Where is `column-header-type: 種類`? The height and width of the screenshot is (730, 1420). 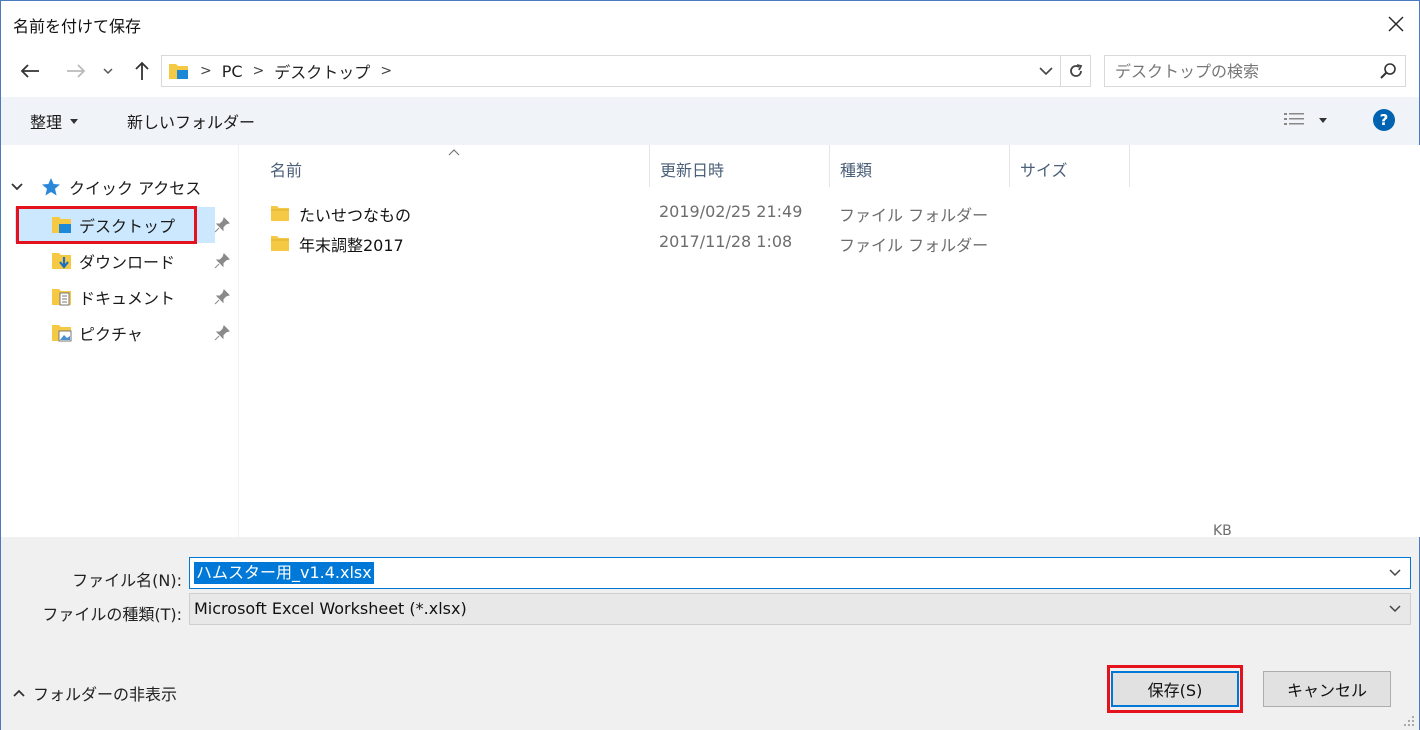 column-header-type: 種類 is located at coordinates (920, 166).